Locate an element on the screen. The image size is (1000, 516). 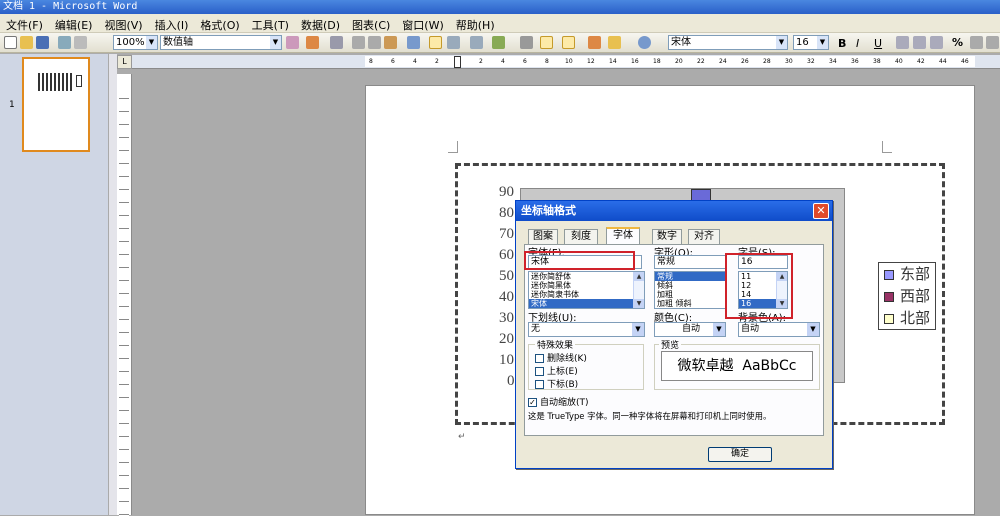
print-preview-icon is located at coordinates (80, 42).